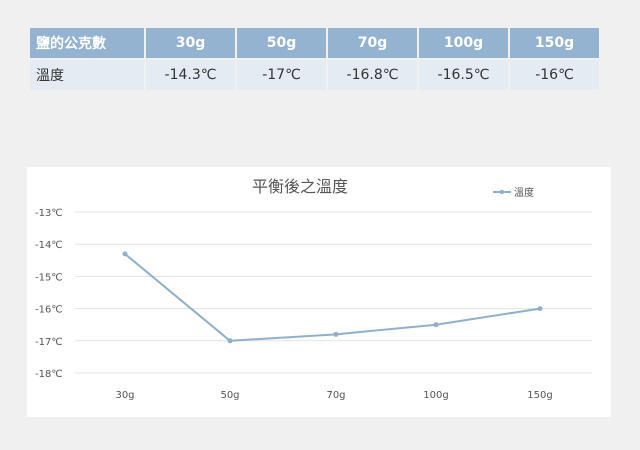 The width and height of the screenshot is (640, 450). I want to click on table-row: 溫度 -14.3℃ -17℃ -16.8℃ -16.5℃ -16℃, so click(314, 75).